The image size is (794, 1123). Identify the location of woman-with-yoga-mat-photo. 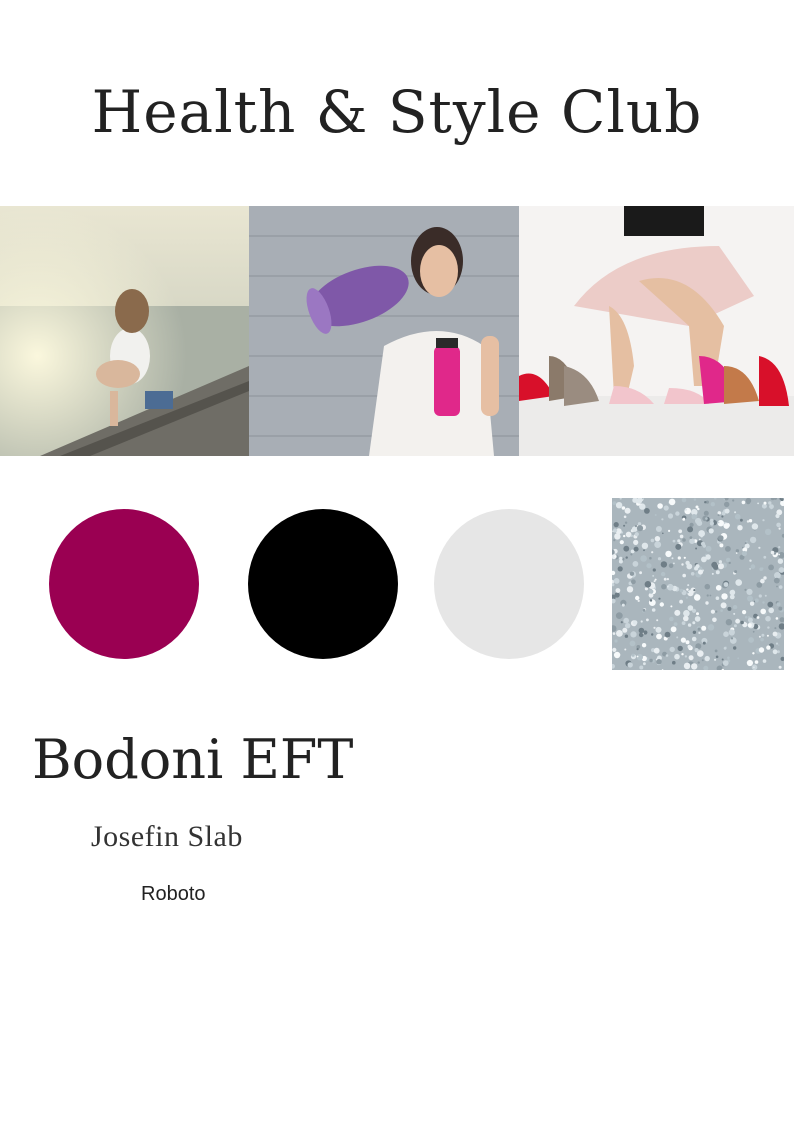
(384, 331).